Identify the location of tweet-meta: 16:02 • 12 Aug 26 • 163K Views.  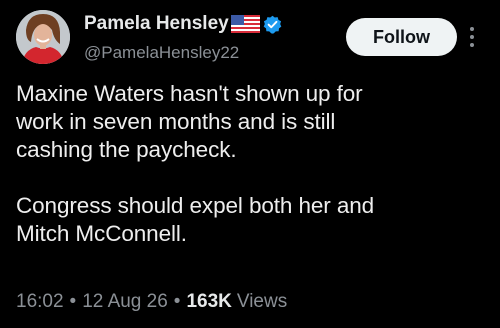
(151, 302).